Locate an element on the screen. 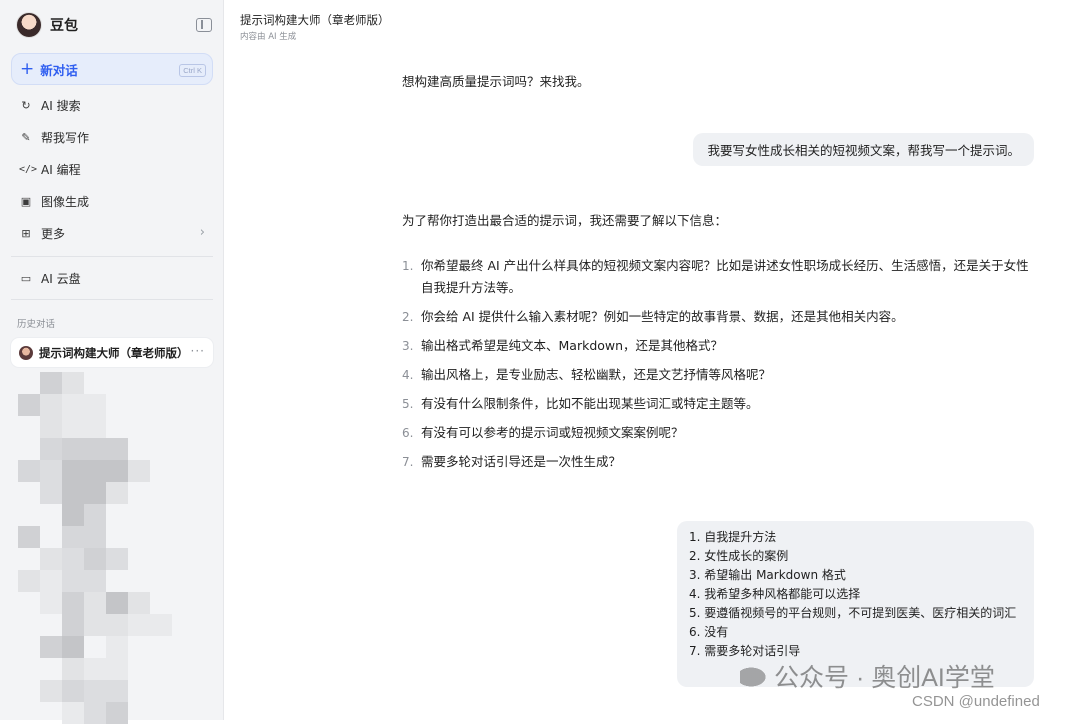 The height and width of the screenshot is (724, 1080). blurred-history-list is located at coordinates (98, 548).